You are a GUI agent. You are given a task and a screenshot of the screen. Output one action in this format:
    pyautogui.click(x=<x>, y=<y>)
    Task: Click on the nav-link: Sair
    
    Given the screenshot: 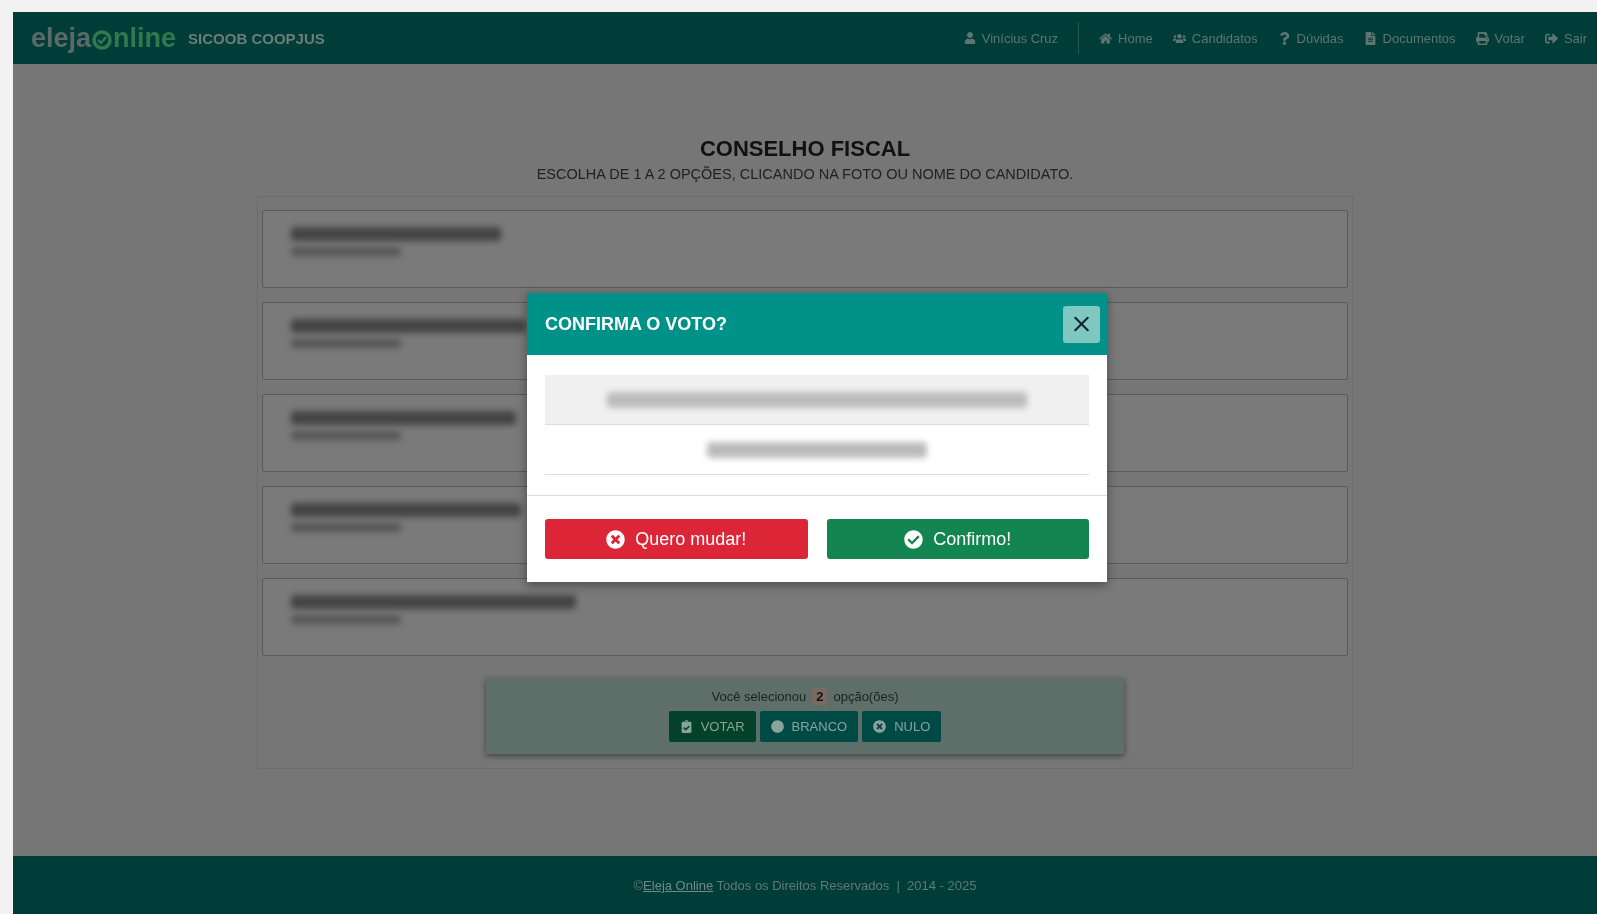 What is the action you would take?
    pyautogui.click(x=1565, y=38)
    